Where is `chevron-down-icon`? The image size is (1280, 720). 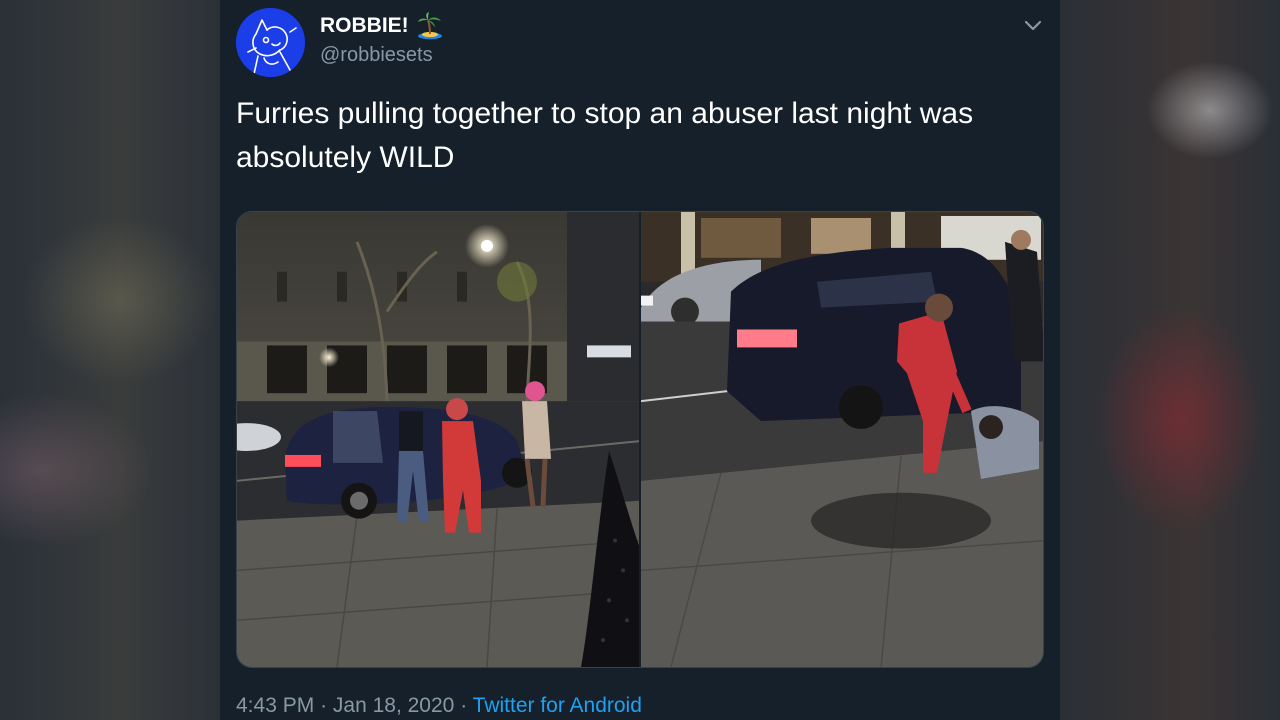
chevron-down-icon is located at coordinates (1033, 25).